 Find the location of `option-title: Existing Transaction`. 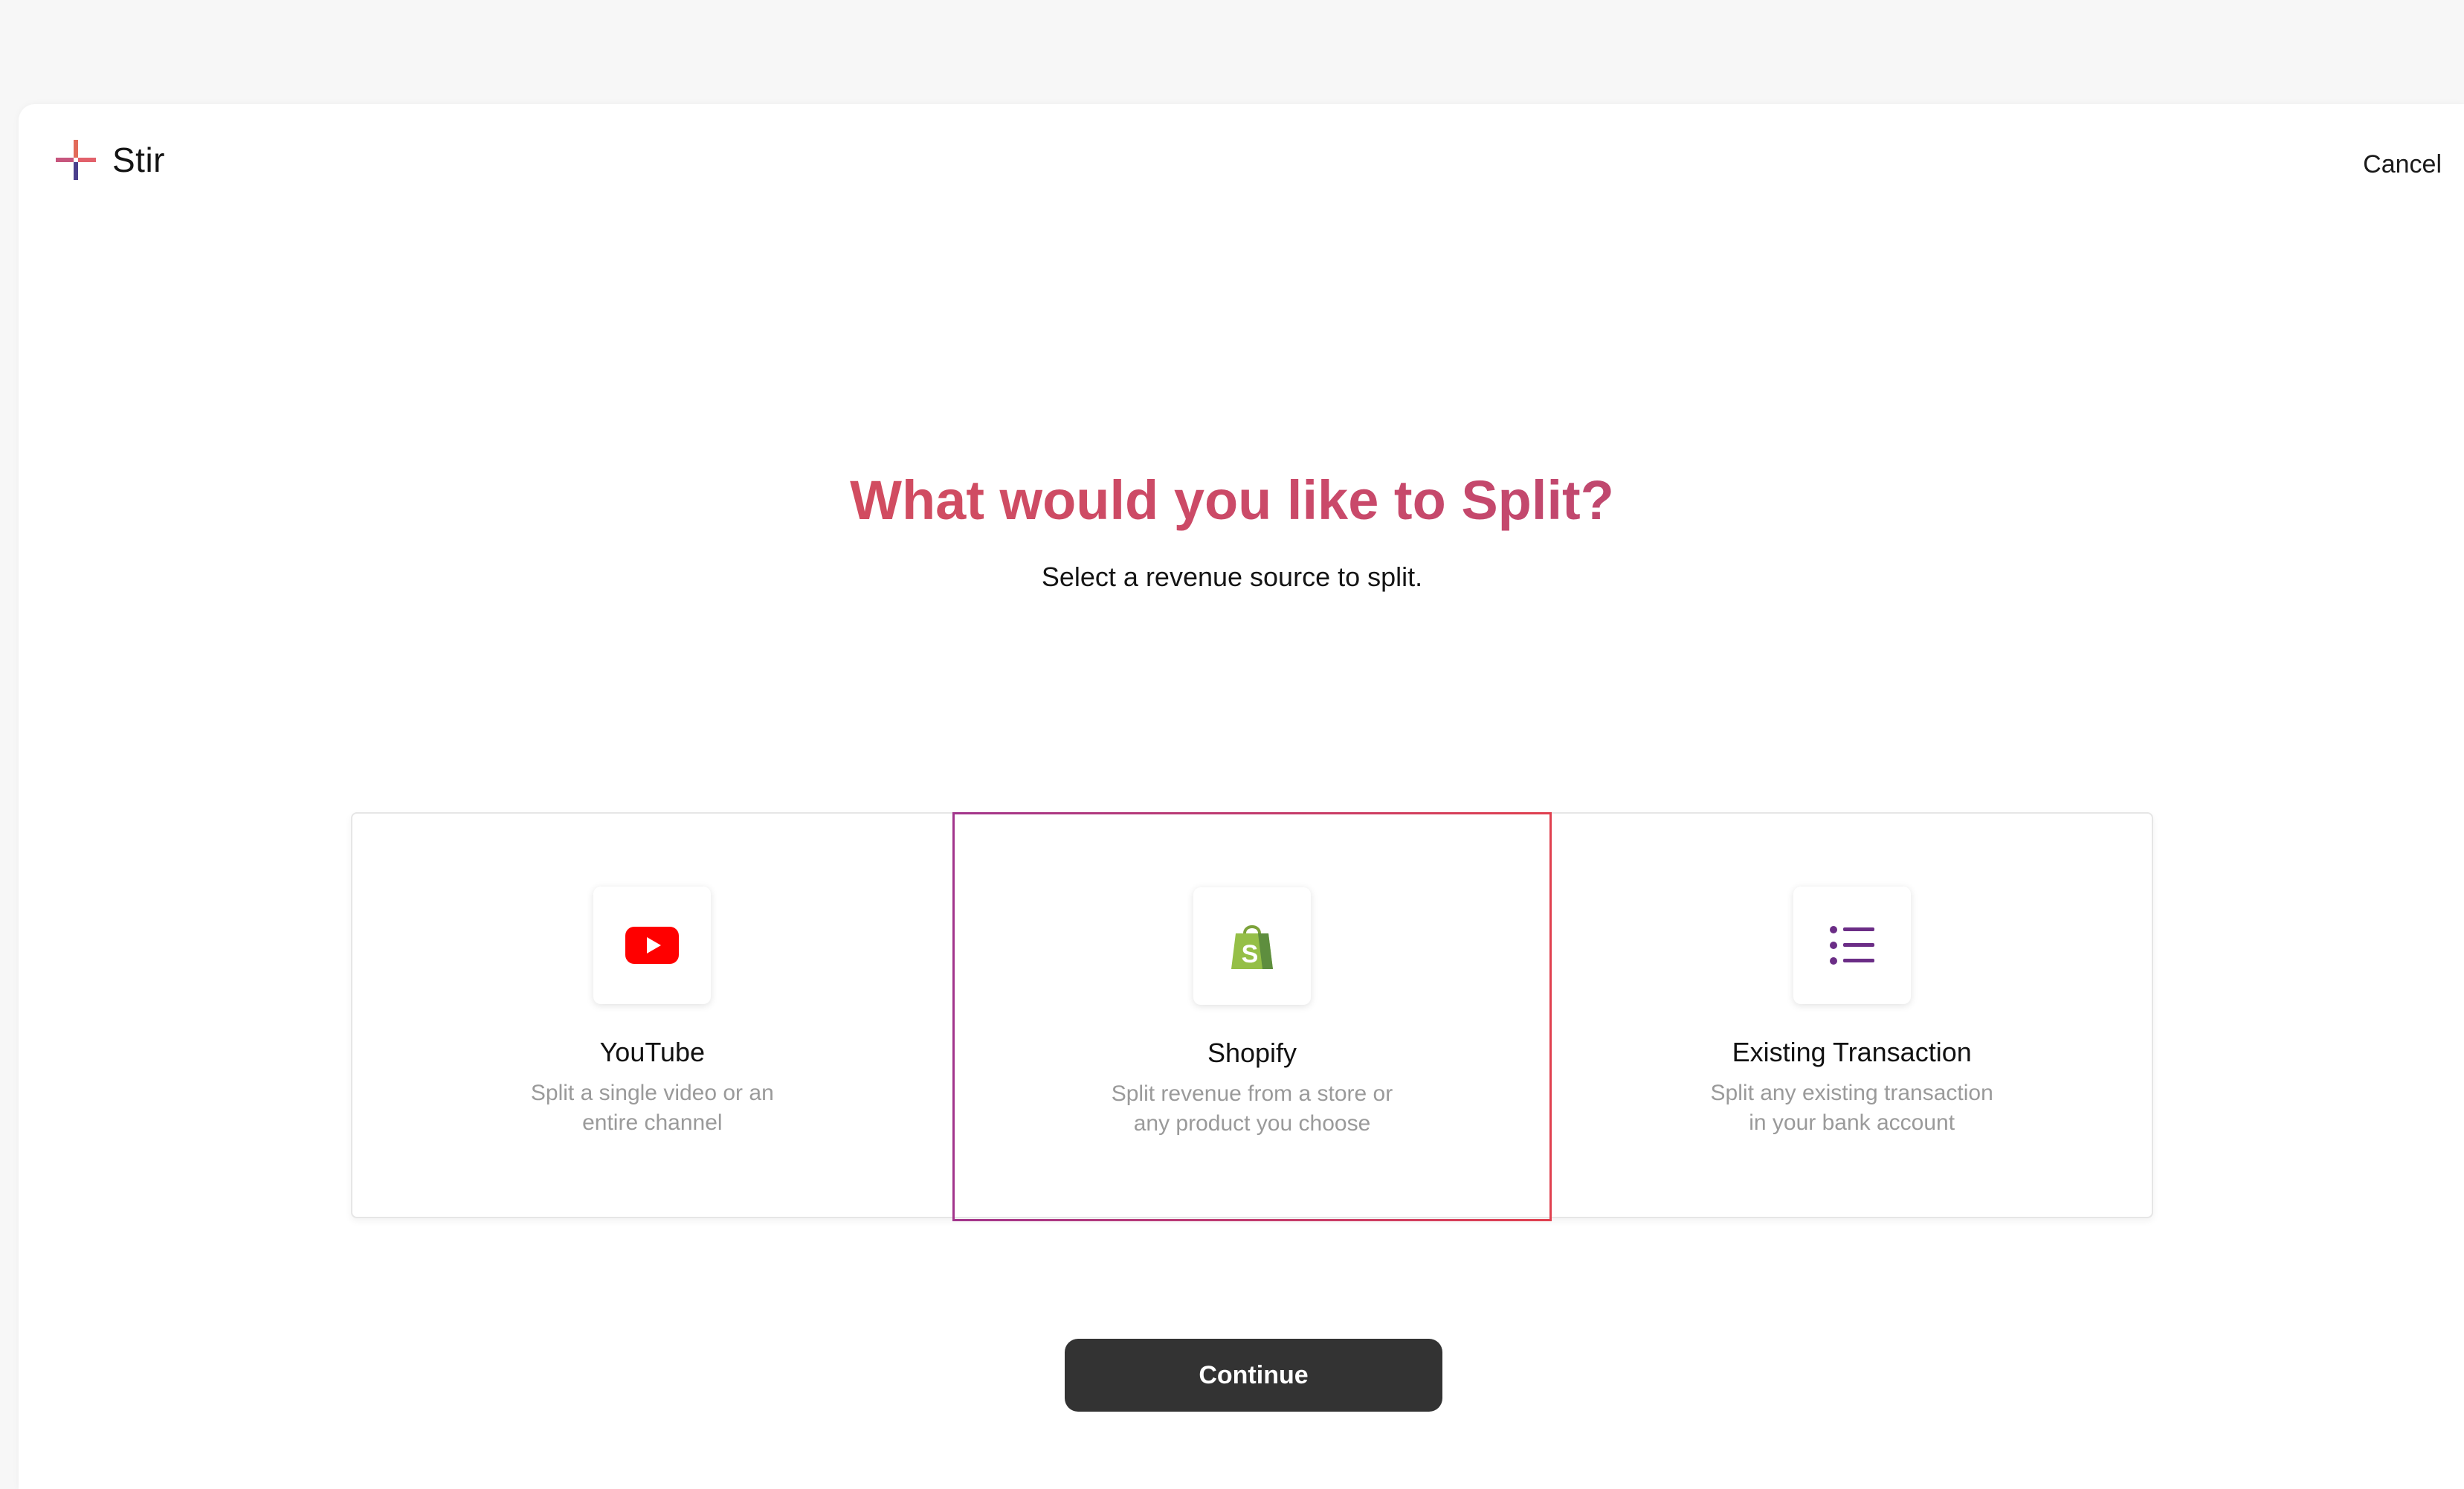

option-title: Existing Transaction is located at coordinates (1852, 1052).